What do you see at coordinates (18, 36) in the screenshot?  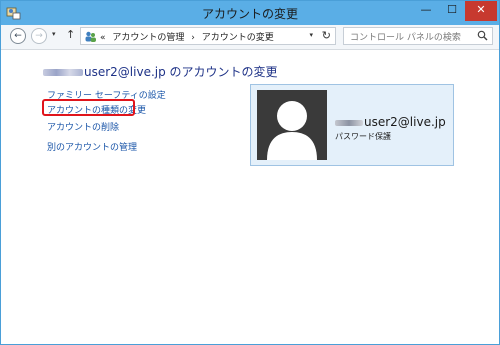 I see `back-button: ←` at bounding box center [18, 36].